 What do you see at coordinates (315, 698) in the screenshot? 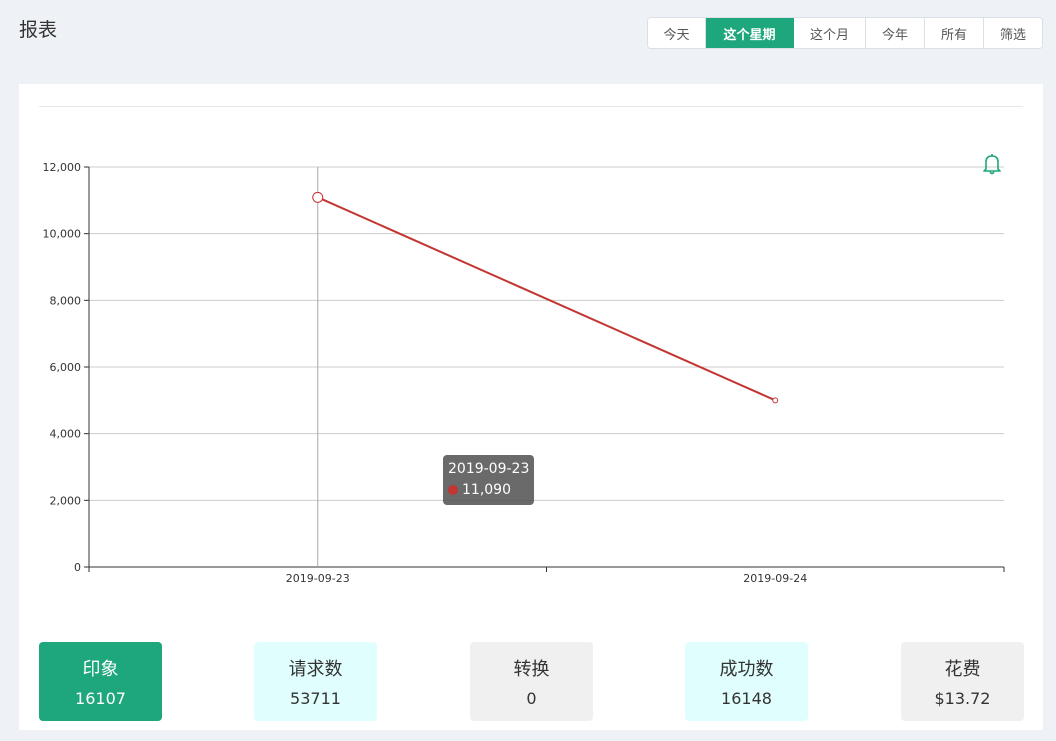
I see `stat-value: 53711` at bounding box center [315, 698].